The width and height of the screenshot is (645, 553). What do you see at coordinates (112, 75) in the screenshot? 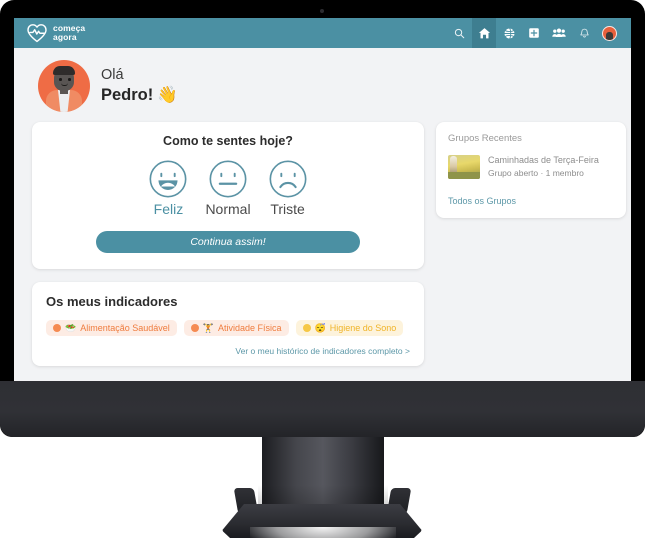
I see `greeting-salutation: Olá` at bounding box center [112, 75].